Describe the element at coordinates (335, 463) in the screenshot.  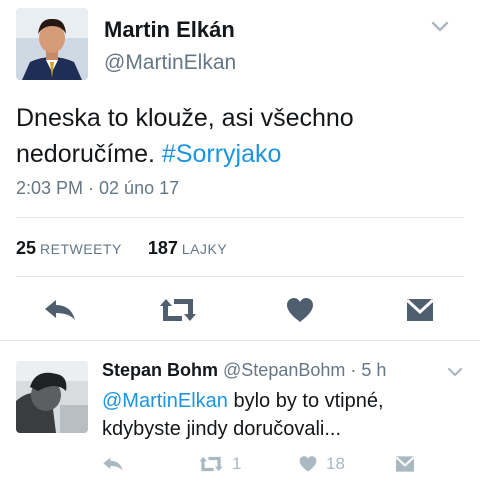
I see `reply-like-count: 18` at that location.